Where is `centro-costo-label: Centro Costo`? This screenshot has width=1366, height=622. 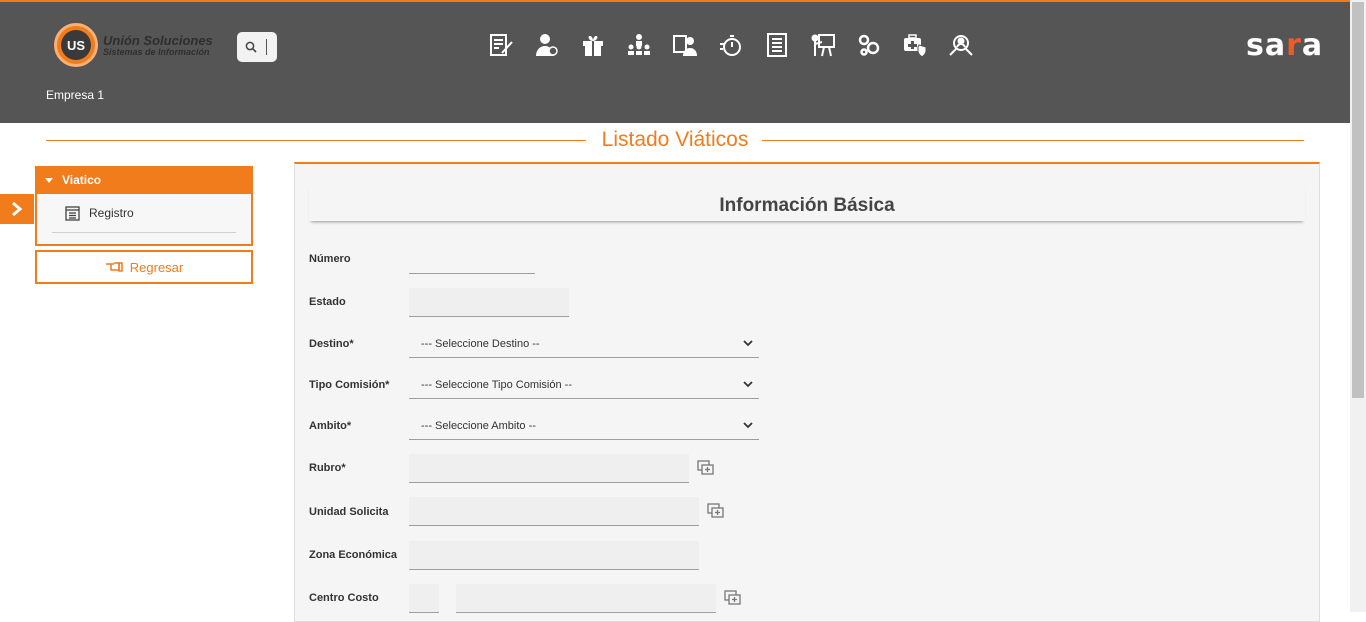 centro-costo-label: Centro Costo is located at coordinates (344, 598).